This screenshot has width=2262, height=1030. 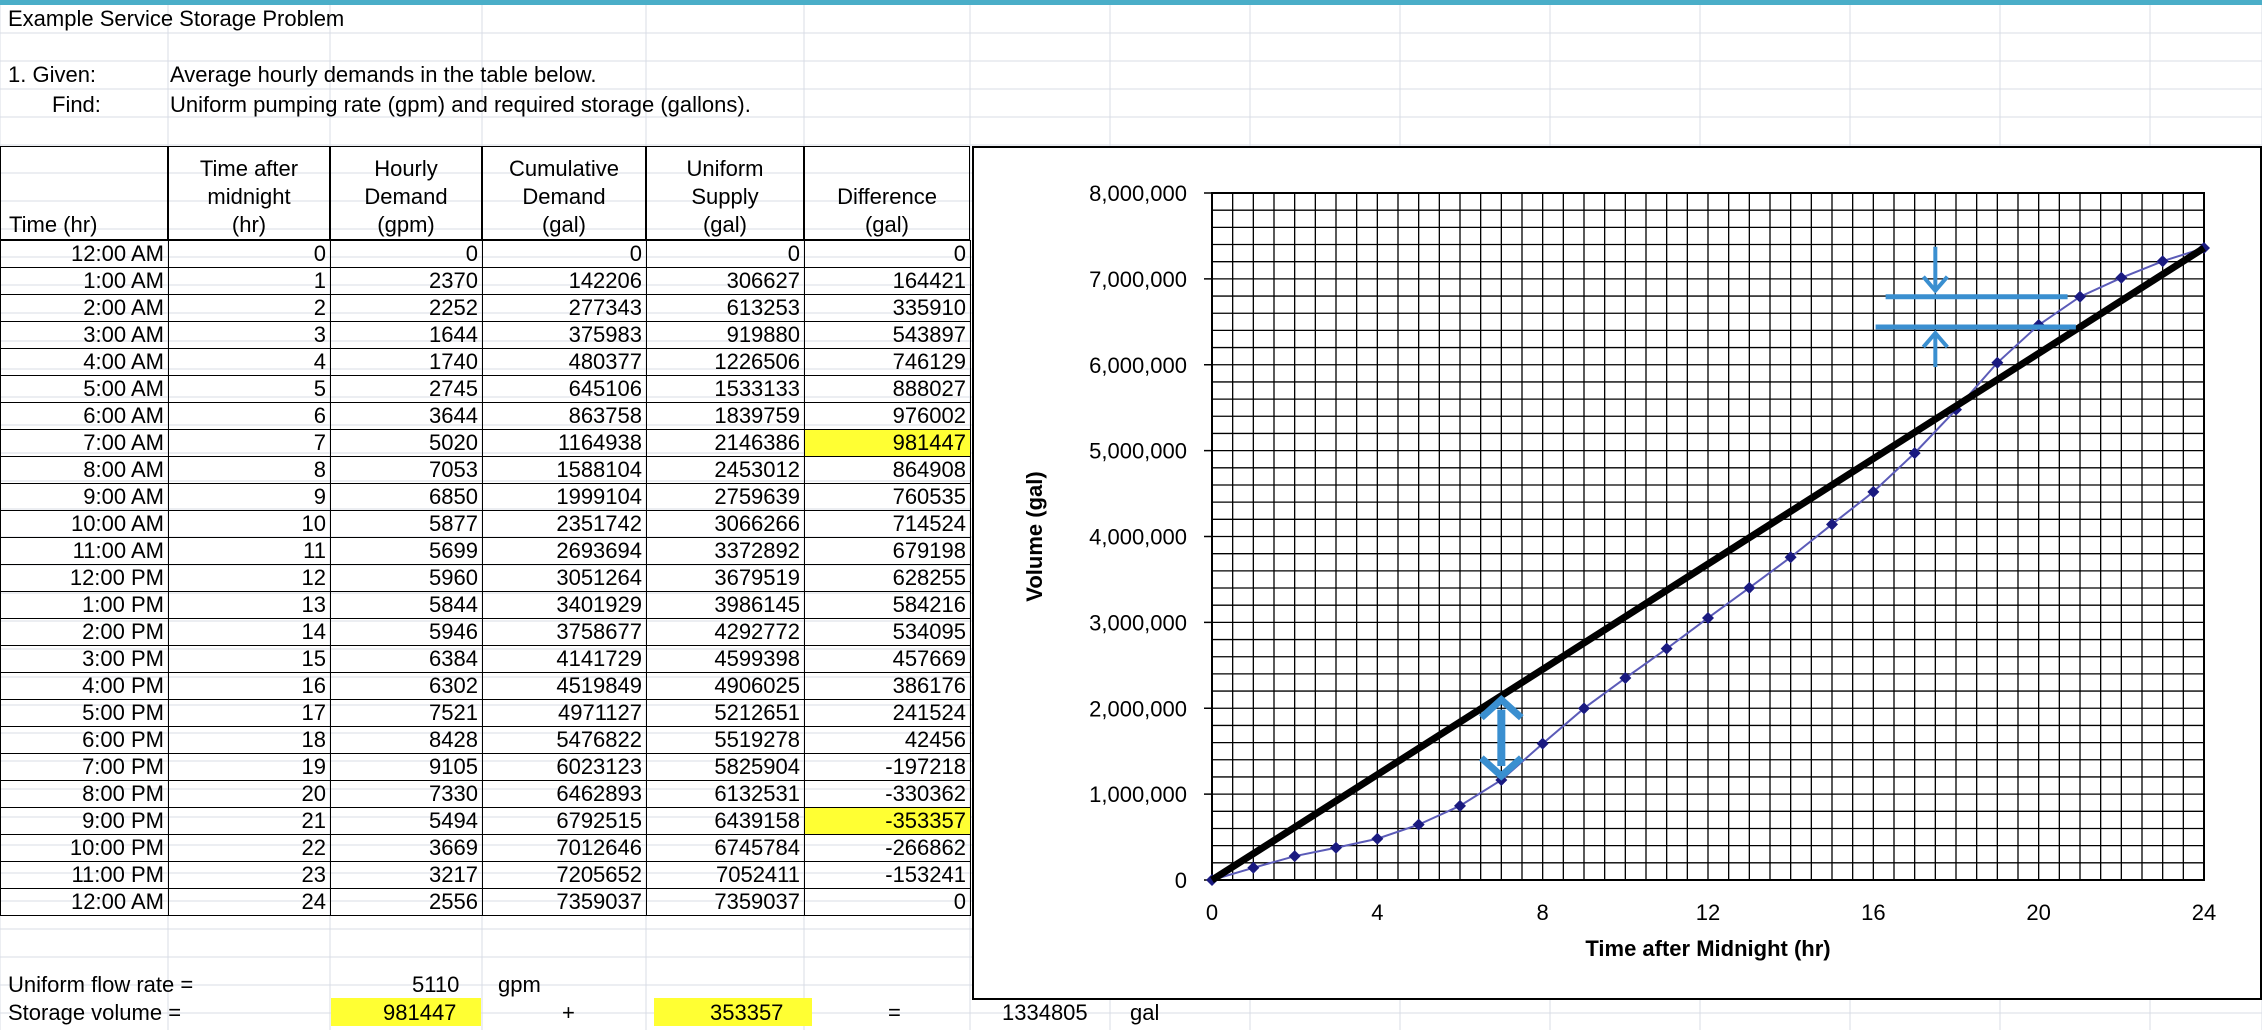 What do you see at coordinates (406, 767) in the screenshot?
I see `table-cell: 9105` at bounding box center [406, 767].